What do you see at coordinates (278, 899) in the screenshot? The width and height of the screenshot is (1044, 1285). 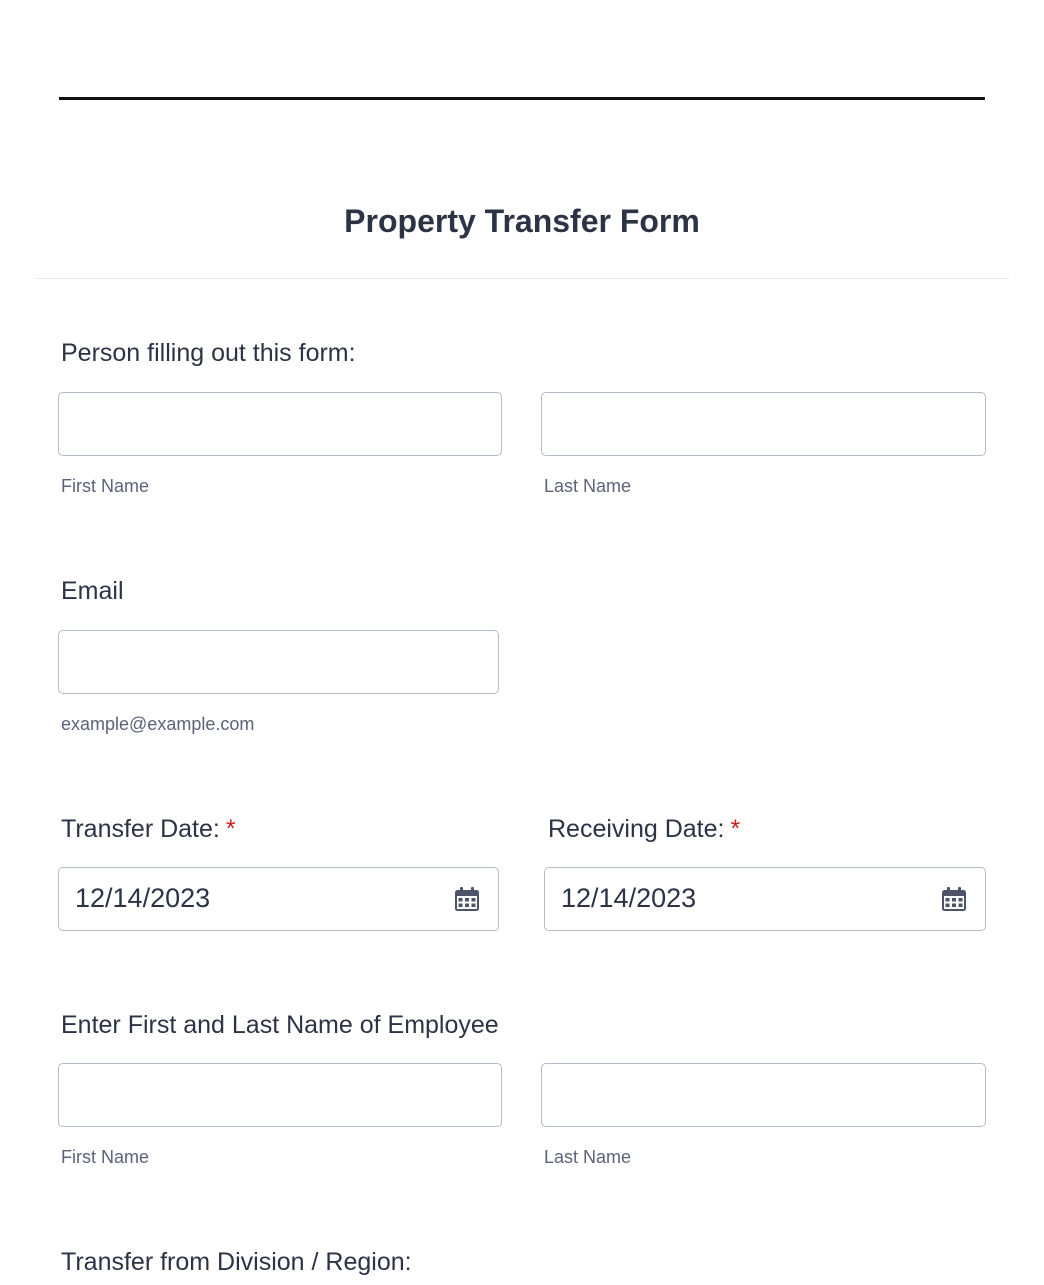 I see `transfer-date-field: 12/14/2023` at bounding box center [278, 899].